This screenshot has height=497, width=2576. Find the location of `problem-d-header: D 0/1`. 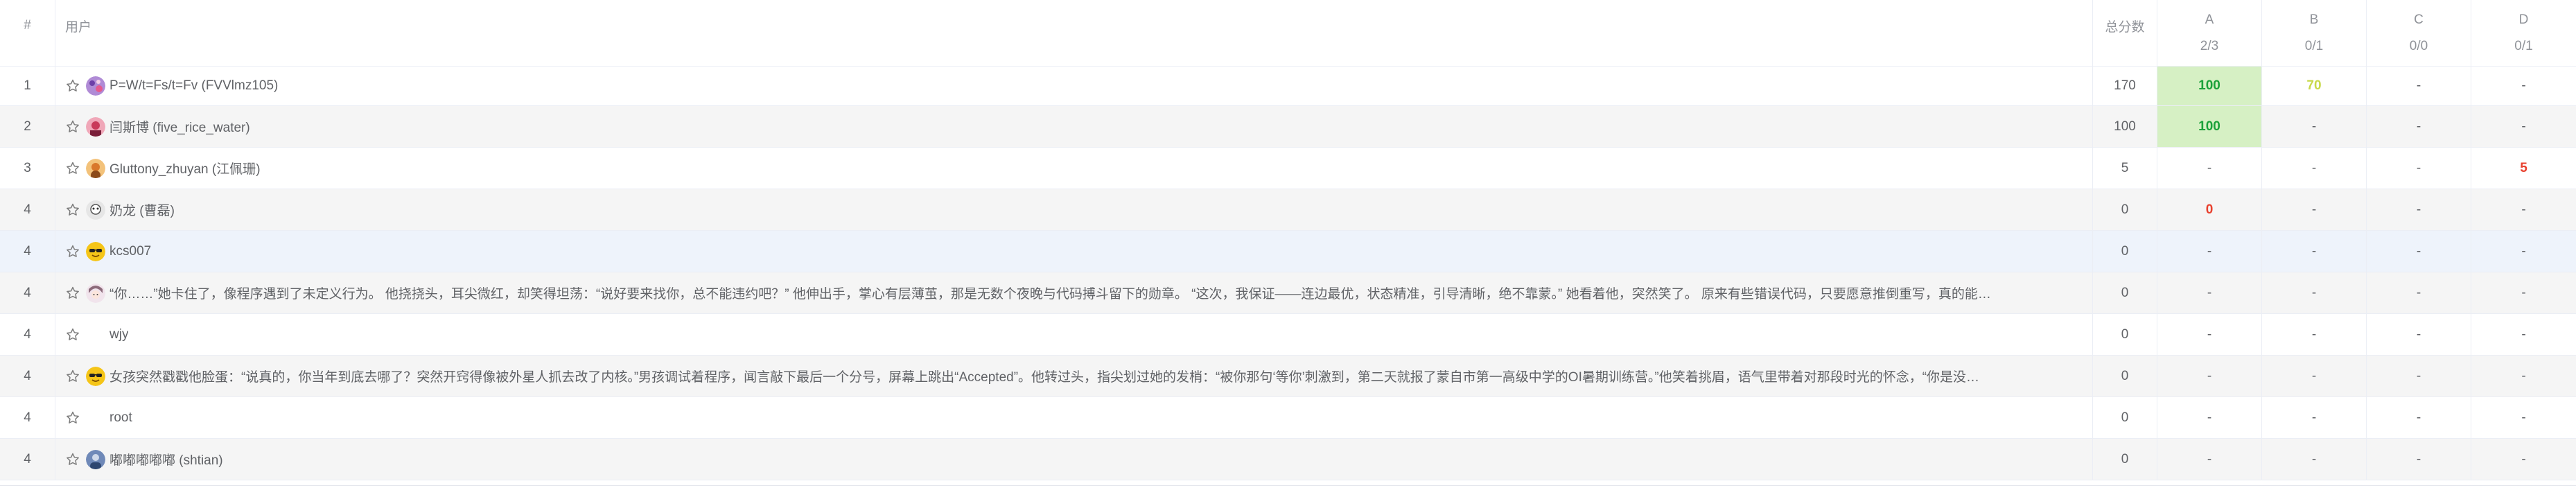

problem-d-header: D 0/1 is located at coordinates (2523, 33).